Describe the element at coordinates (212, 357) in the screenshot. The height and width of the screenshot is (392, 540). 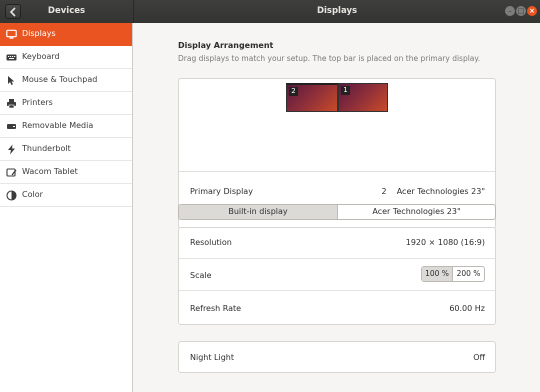
I see `night-light-label: Night Light` at that location.